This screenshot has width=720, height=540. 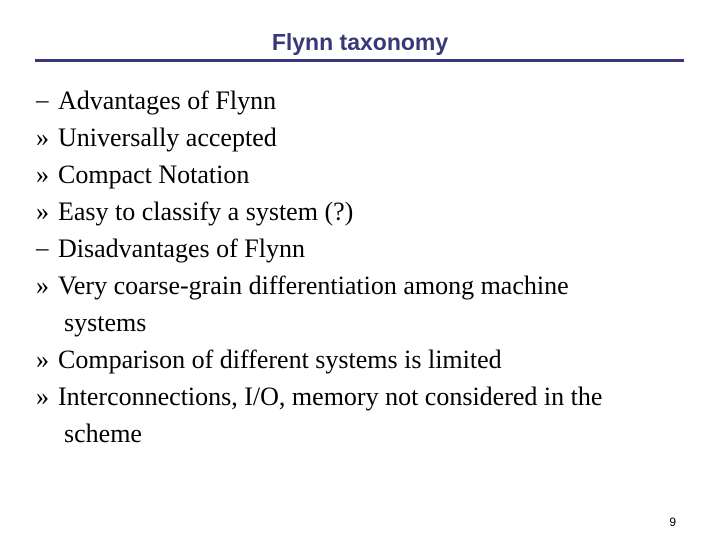 What do you see at coordinates (103, 433) in the screenshot?
I see `list-item-continuation-label: scheme` at bounding box center [103, 433].